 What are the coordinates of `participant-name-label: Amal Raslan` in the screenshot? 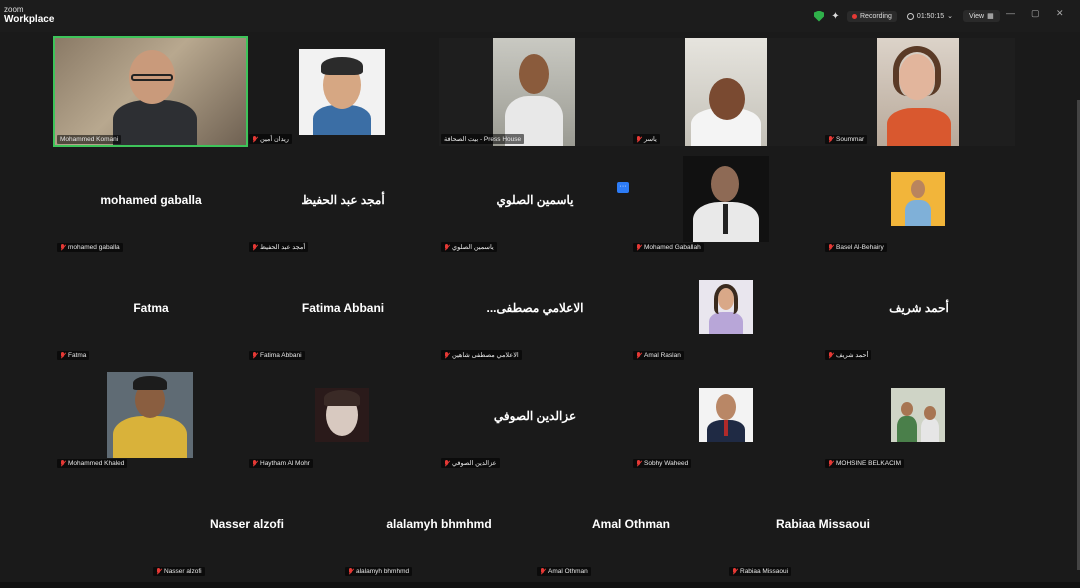 It's located at (658, 355).